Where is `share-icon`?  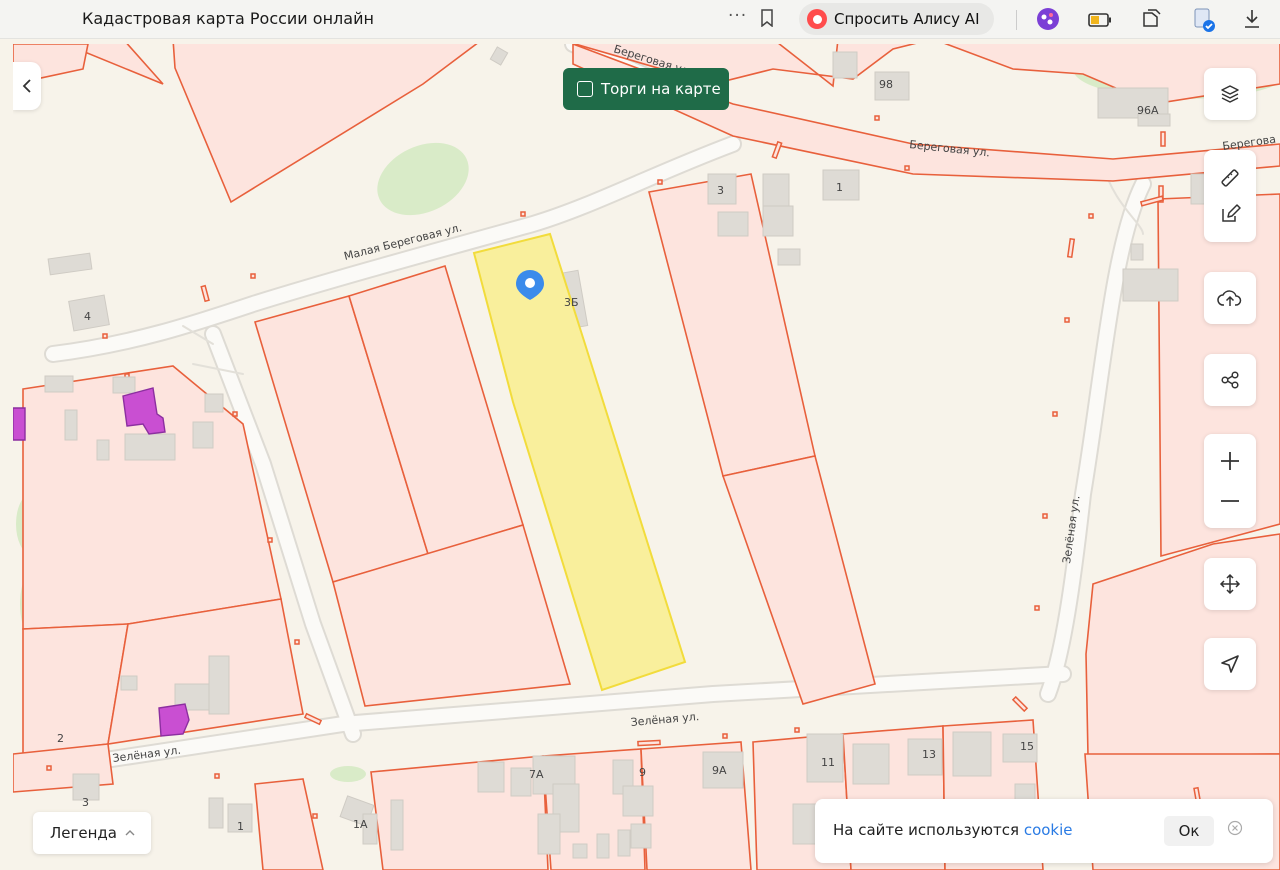 share-icon is located at coordinates (1230, 380).